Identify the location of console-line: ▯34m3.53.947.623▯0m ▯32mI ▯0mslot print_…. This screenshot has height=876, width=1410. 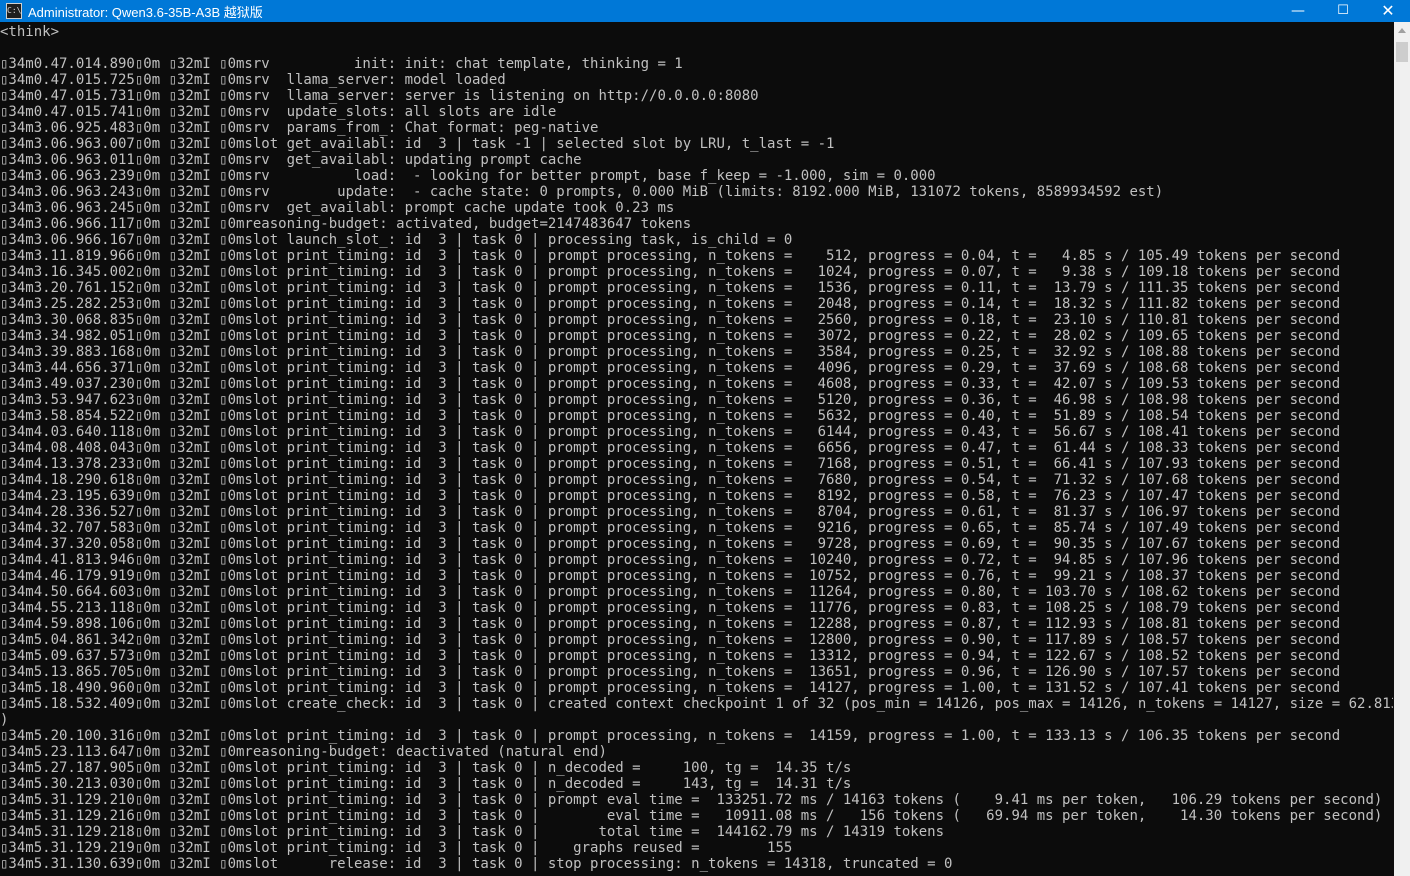
(670, 400).